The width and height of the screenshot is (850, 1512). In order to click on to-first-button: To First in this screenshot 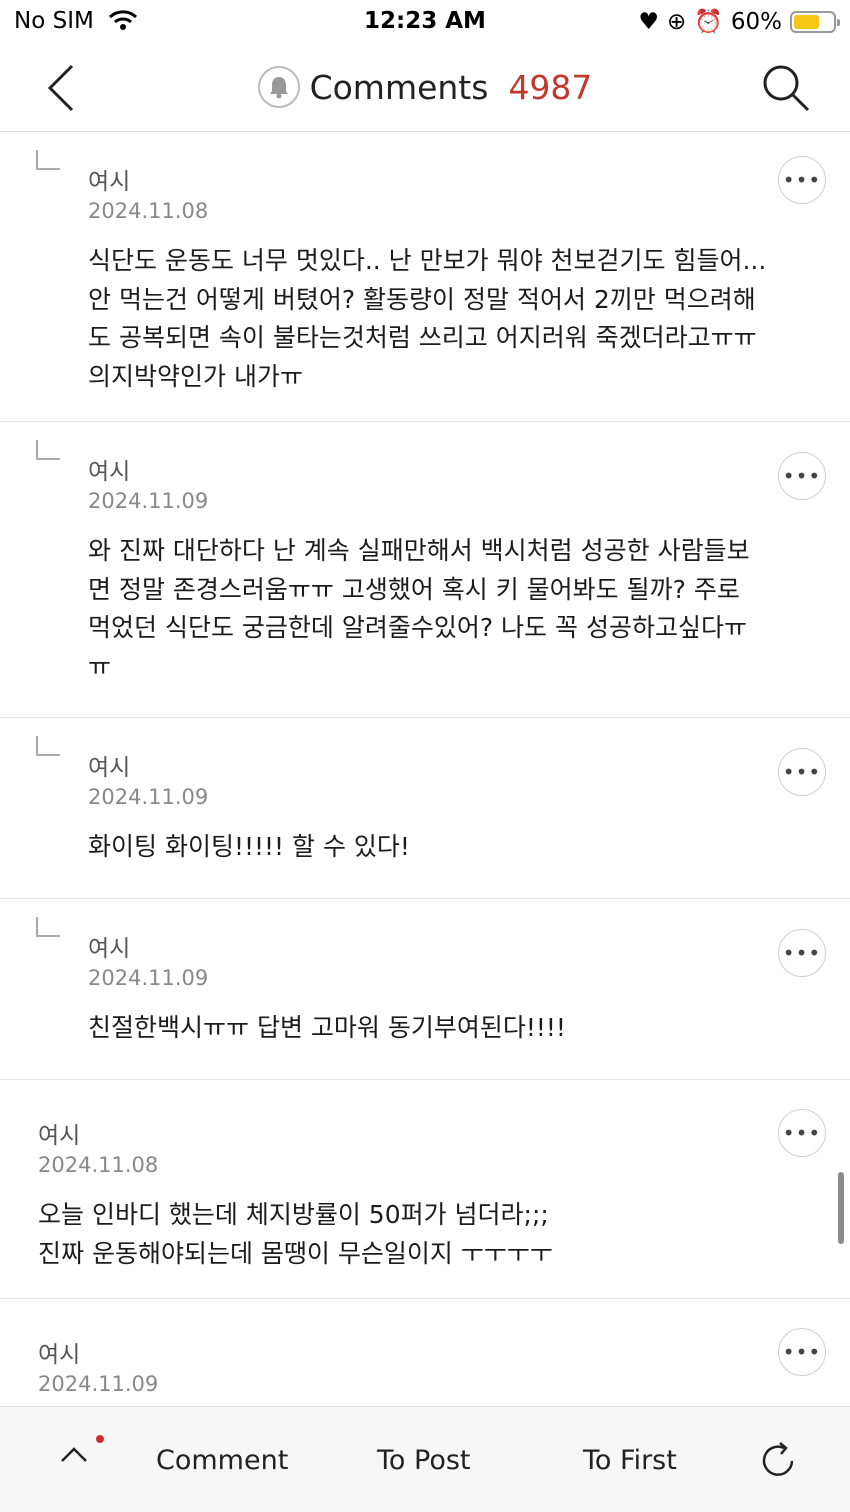, I will do `click(630, 1460)`.